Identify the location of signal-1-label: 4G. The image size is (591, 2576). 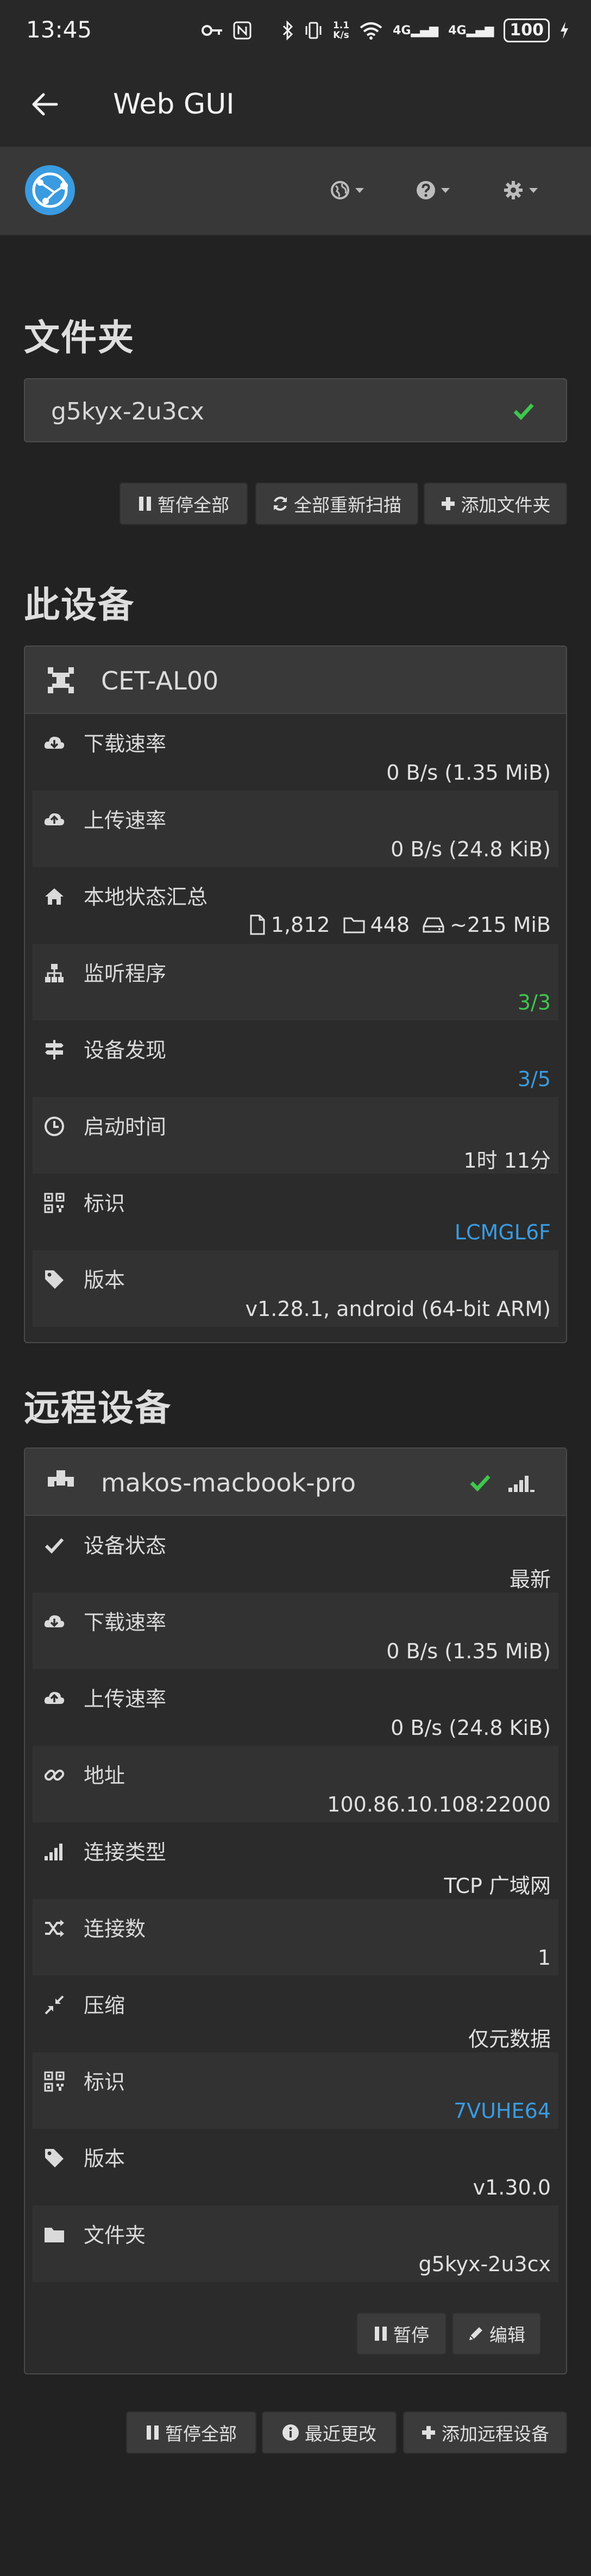
(402, 30).